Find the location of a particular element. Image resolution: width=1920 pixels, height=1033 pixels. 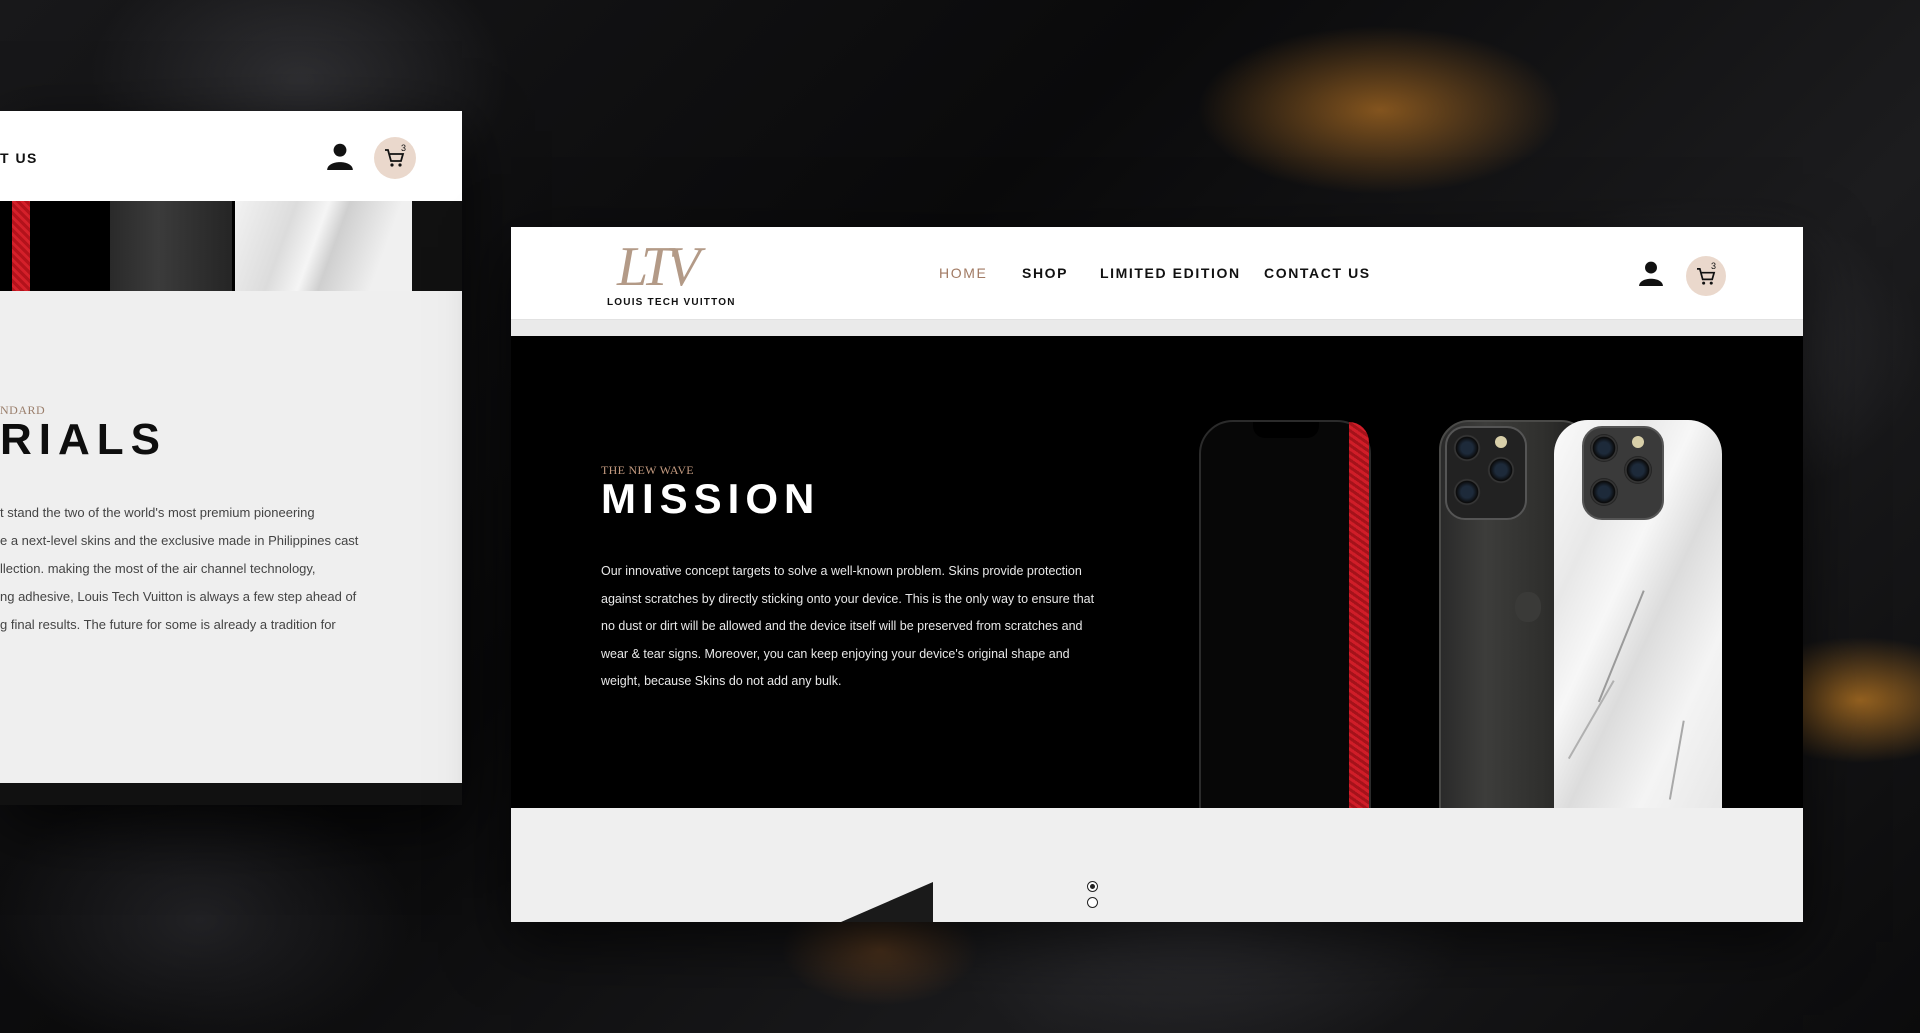

phone-marble-back-image is located at coordinates (1638, 614).